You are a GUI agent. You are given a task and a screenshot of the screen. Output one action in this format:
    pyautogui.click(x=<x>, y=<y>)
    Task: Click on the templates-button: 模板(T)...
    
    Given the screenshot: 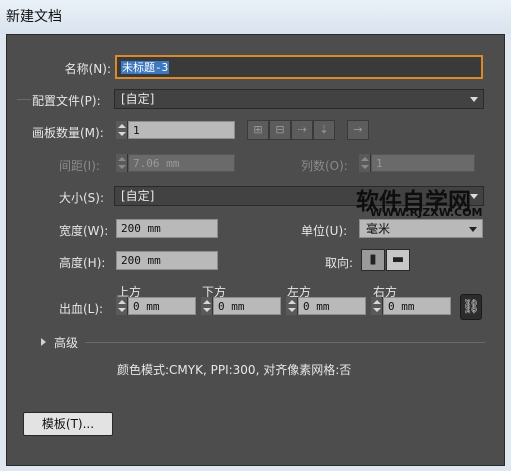 What is the action you would take?
    pyautogui.click(x=68, y=424)
    